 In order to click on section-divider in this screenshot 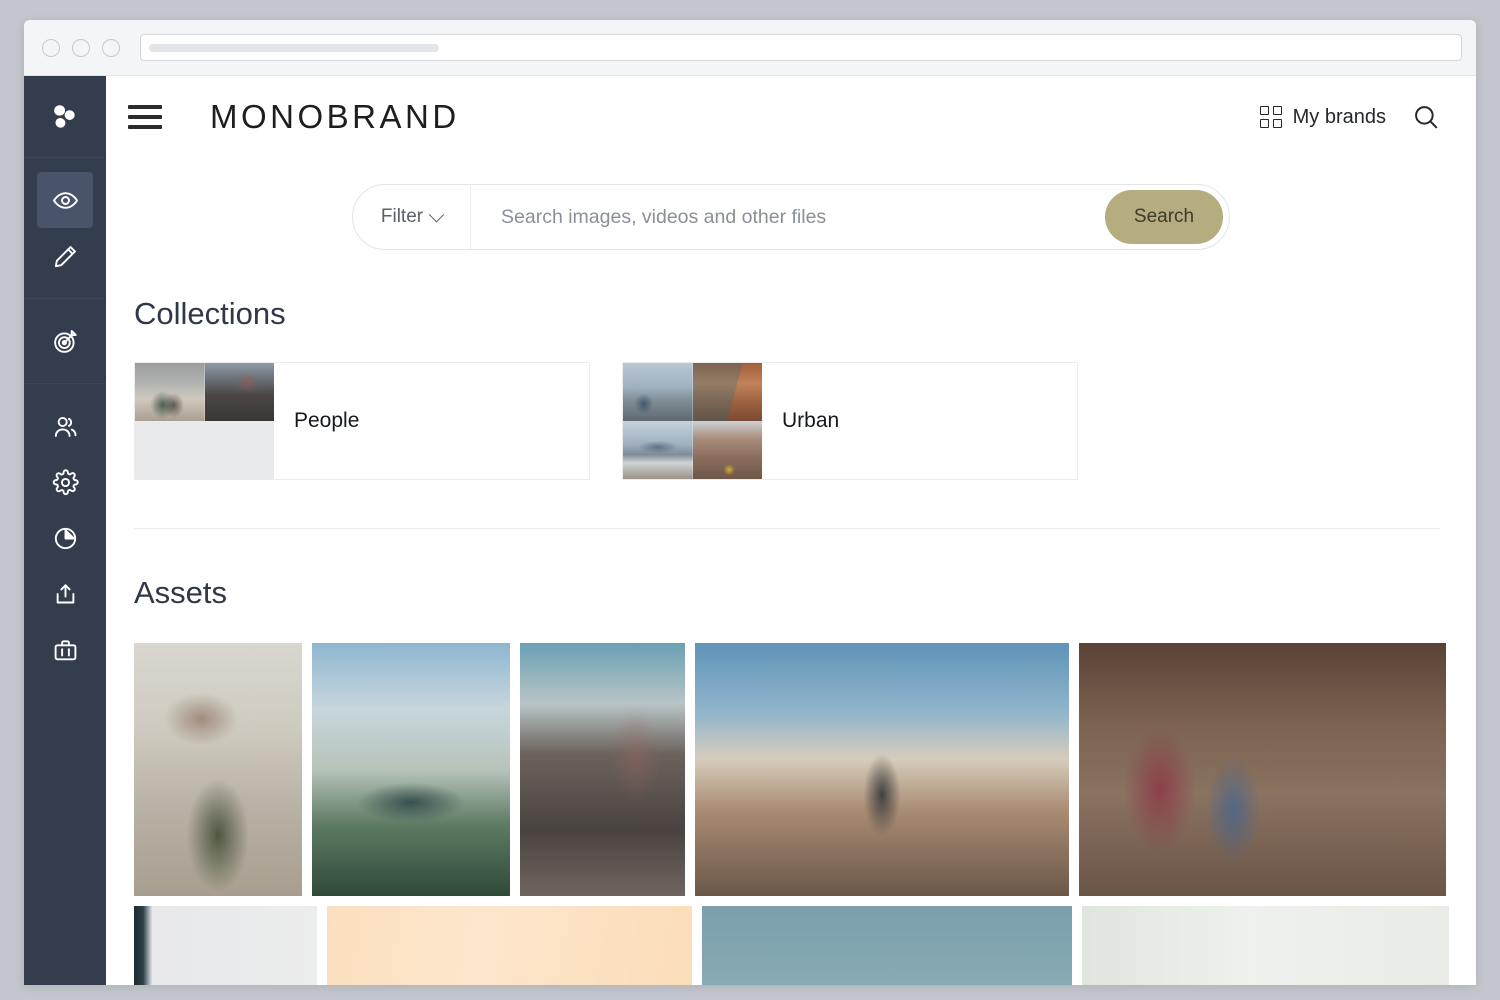, I will do `click(787, 528)`.